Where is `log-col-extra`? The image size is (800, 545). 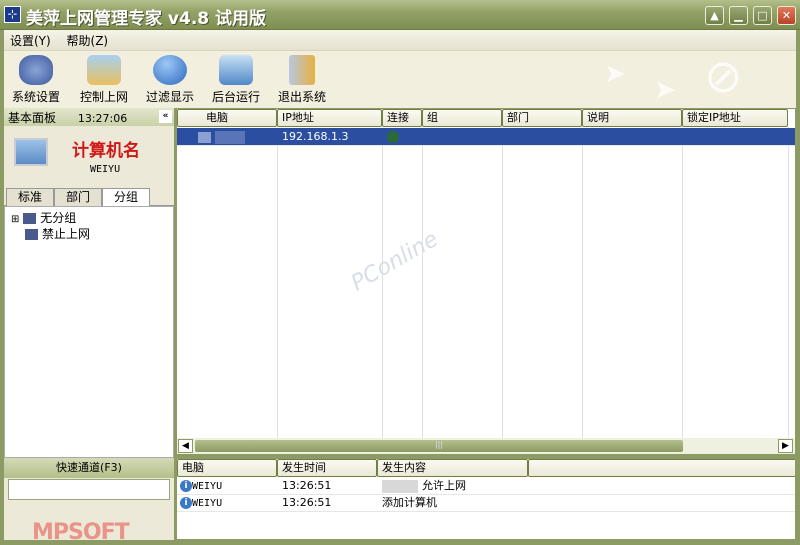 log-col-extra is located at coordinates (661, 468).